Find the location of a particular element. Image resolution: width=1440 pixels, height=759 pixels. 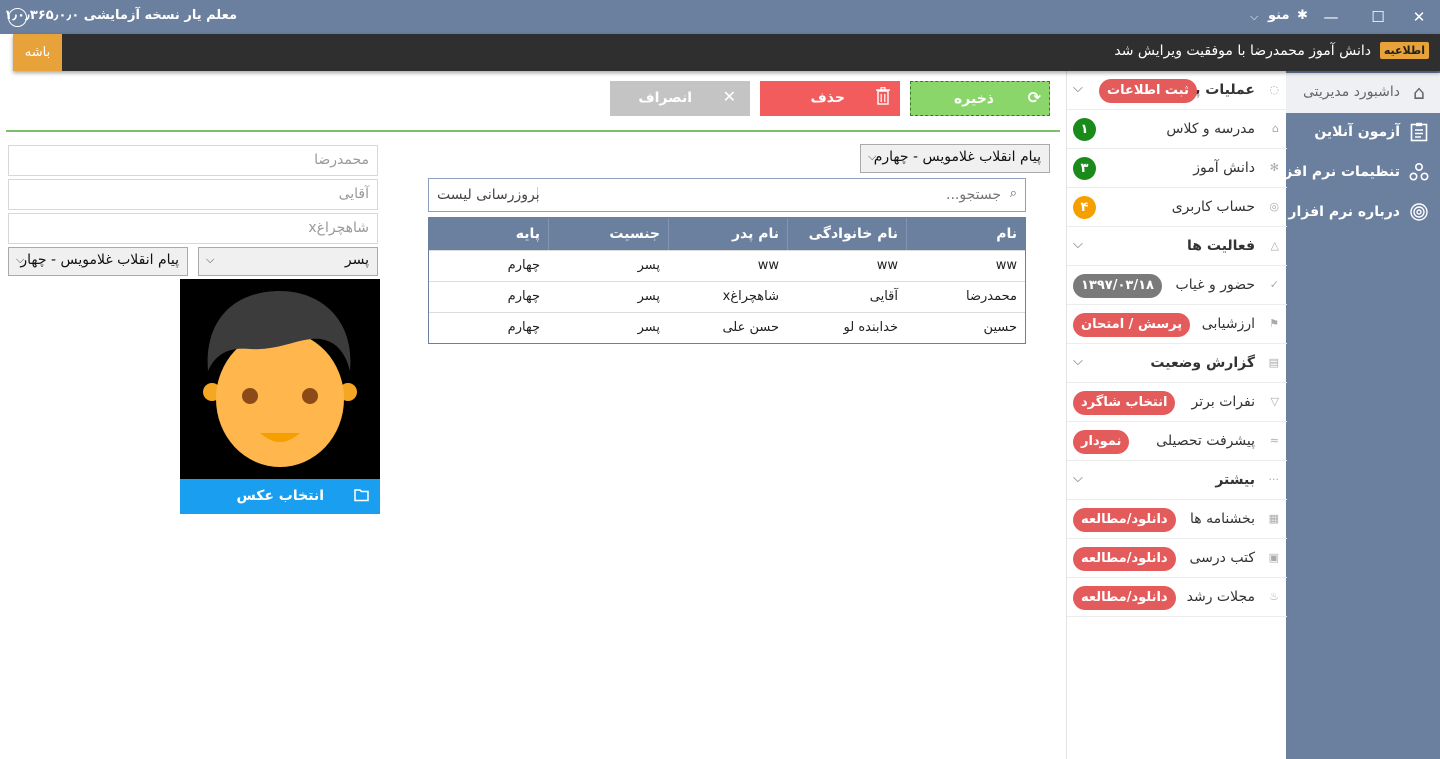

report-icon: ▤ is located at coordinates (1273, 362).